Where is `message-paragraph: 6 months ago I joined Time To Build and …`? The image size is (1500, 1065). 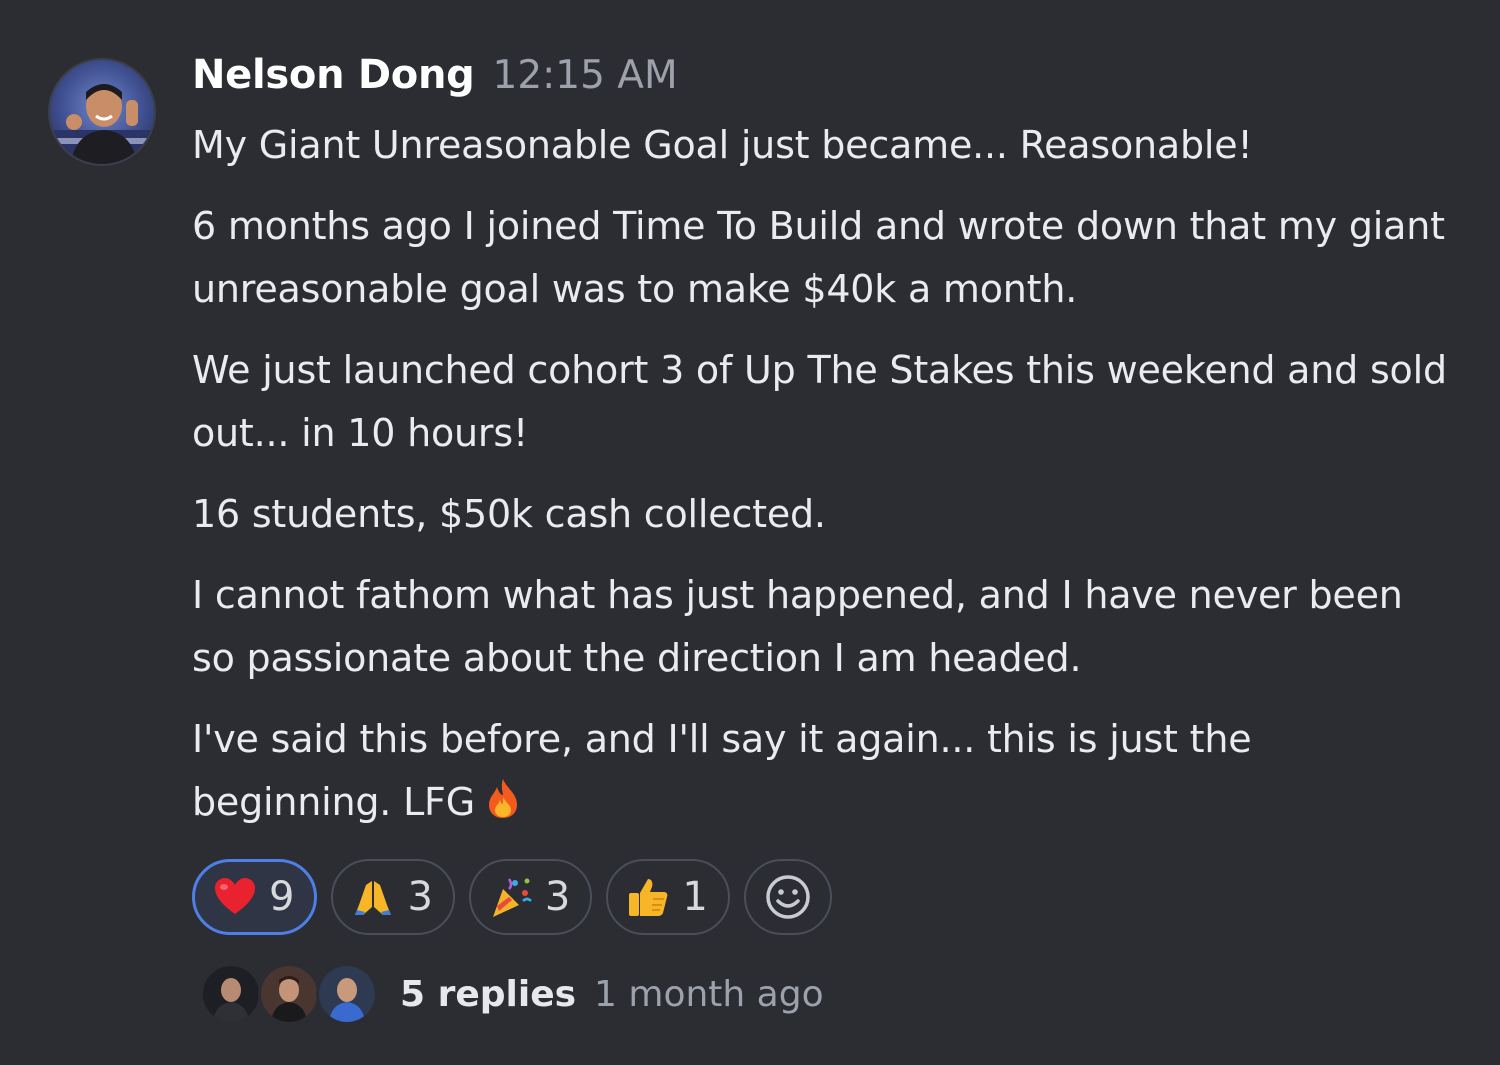
message-paragraph: 6 months ago I joined Time To Build and … is located at coordinates (818, 257).